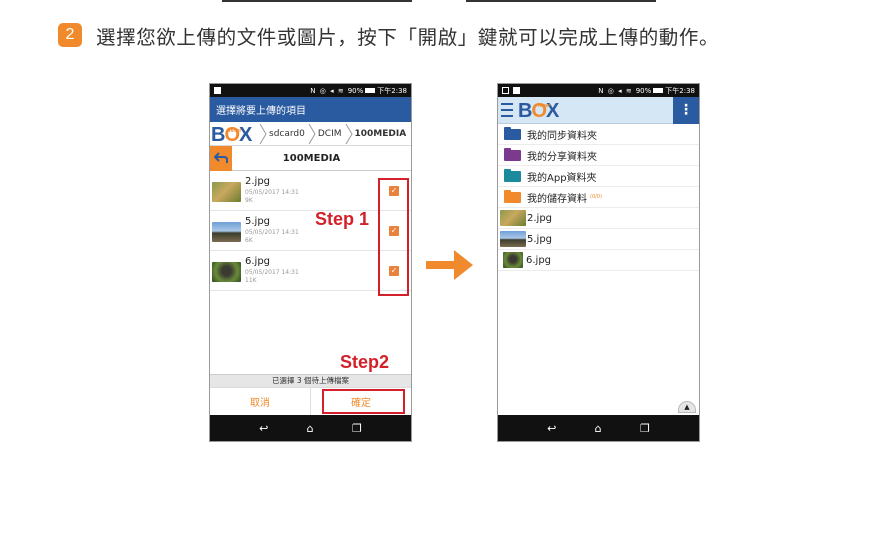 The image size is (883, 534). I want to click on folder-label: 我的分享資料夾, so click(562, 157).